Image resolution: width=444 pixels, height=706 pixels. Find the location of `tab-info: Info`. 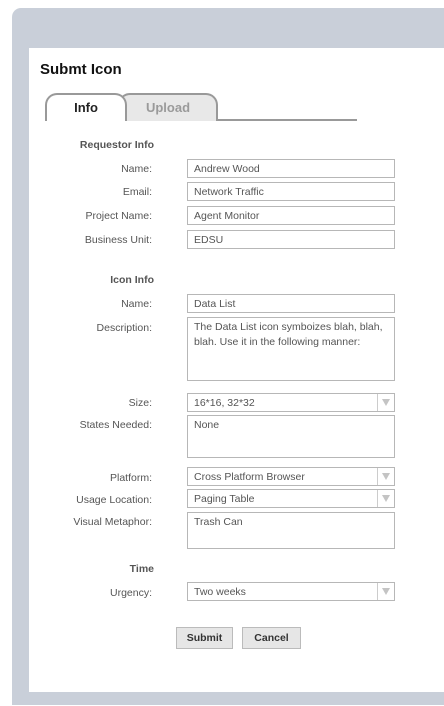

tab-info: Info is located at coordinates (86, 107).